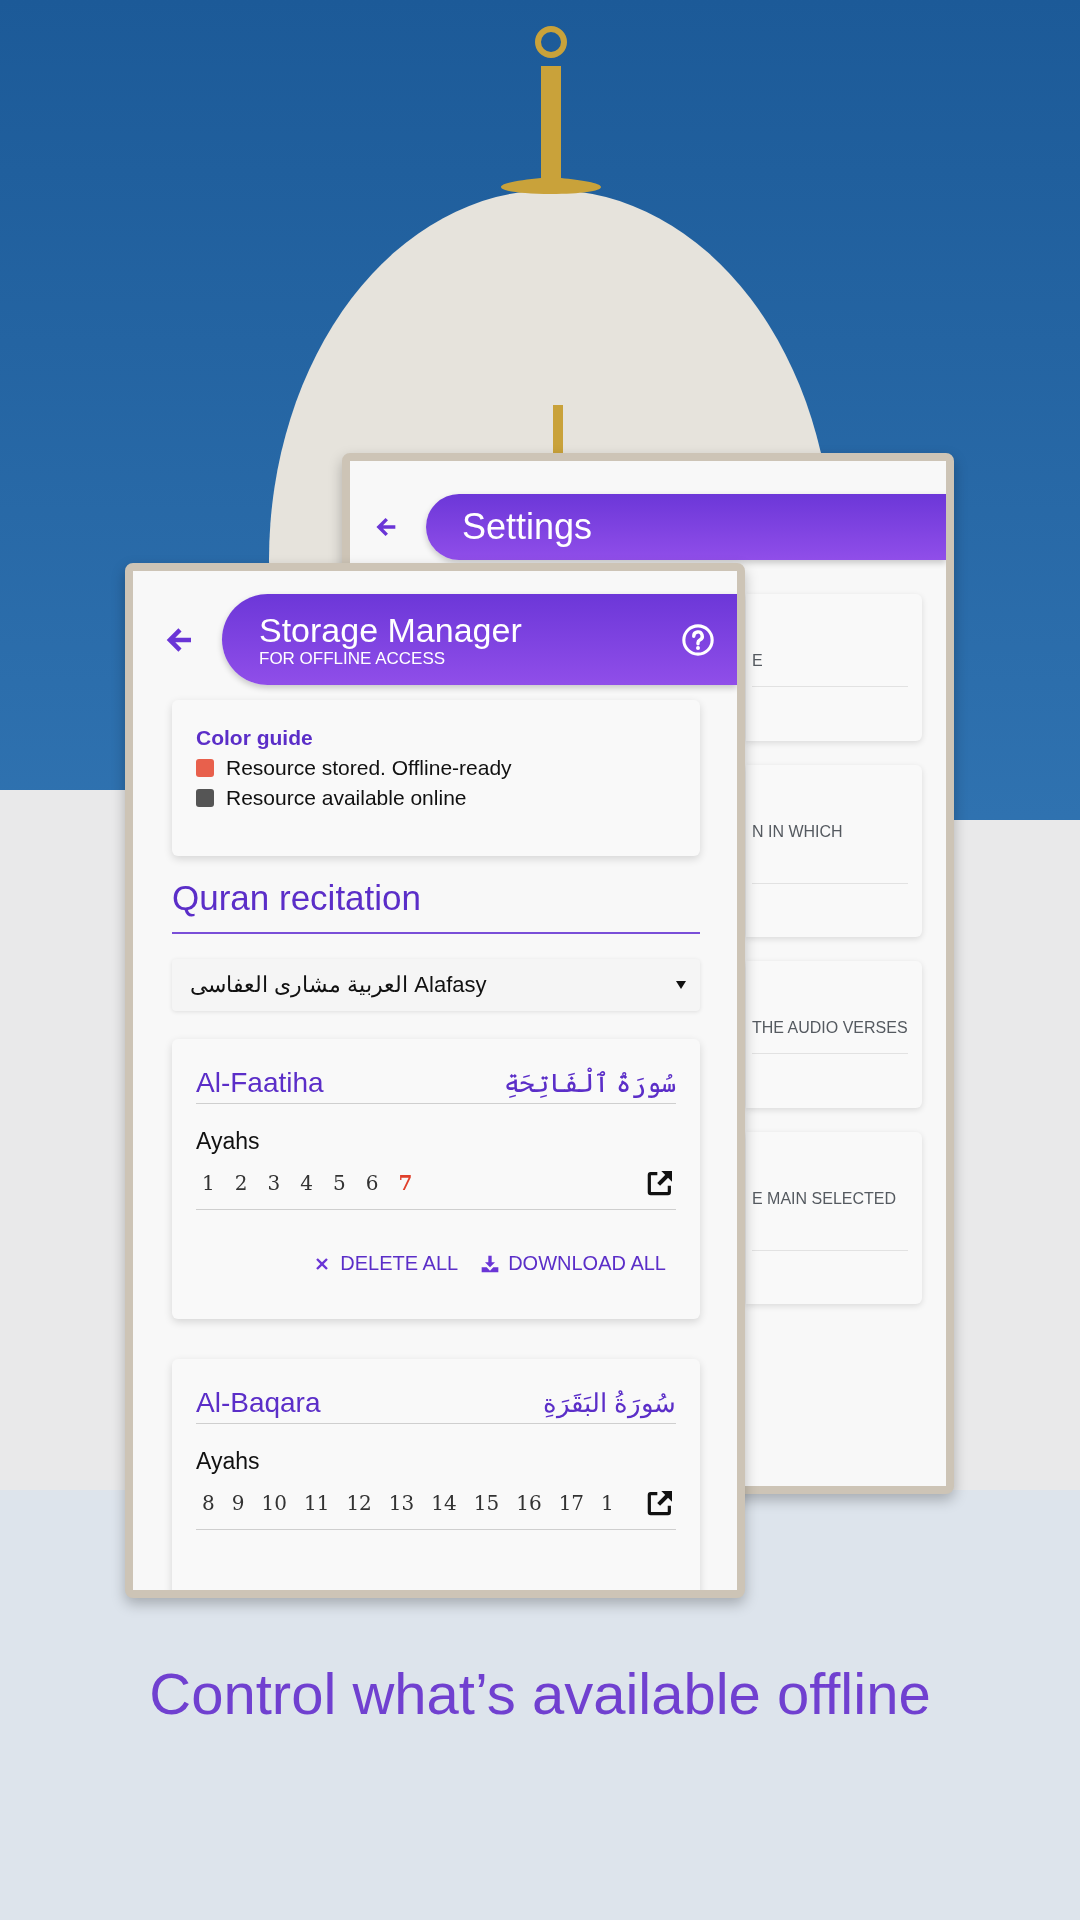 This screenshot has width=1080, height=1920. I want to click on screen-subtitle: FOR OFFLINE ACCESS, so click(352, 658).